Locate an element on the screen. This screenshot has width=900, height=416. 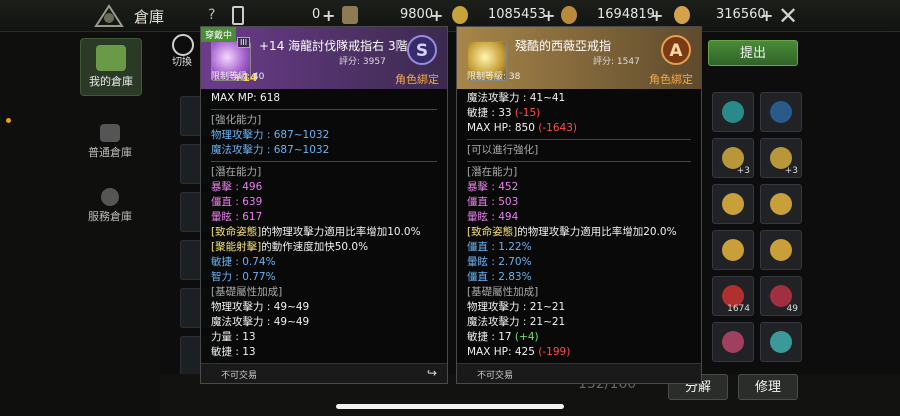
stat-line: [致命姿態]的物理攻擊力適用比率增加20.0% is located at coordinates (579, 232).